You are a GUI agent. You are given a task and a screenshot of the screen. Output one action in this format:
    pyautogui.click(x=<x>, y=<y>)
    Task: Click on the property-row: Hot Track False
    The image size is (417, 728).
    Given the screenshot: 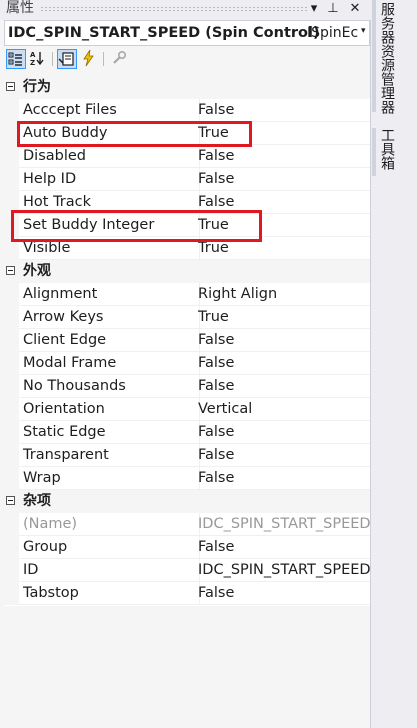 What is the action you would take?
    pyautogui.click(x=187, y=202)
    